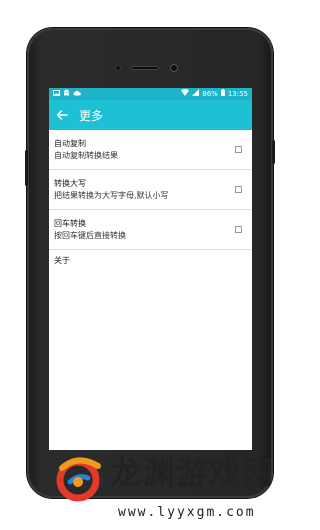 The image size is (320, 530). I want to click on setting-summary: 把结果转换为大写字母,默认小写, so click(111, 195).